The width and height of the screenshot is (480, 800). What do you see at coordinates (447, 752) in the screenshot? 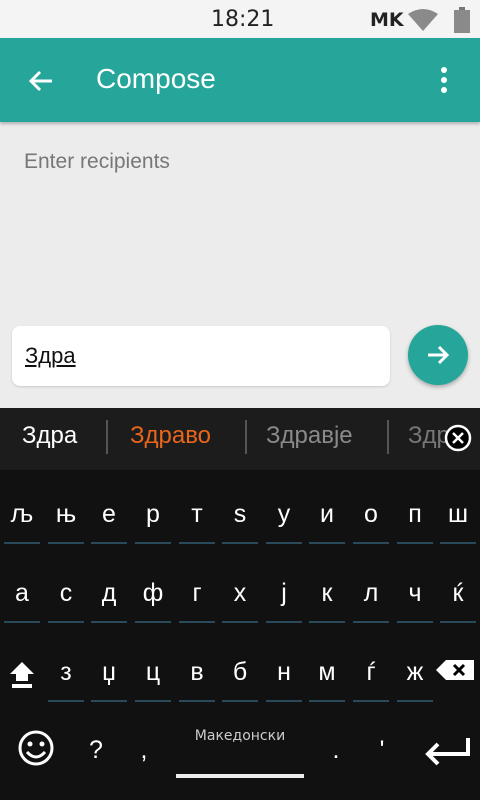
I see `enter-icon` at bounding box center [447, 752].